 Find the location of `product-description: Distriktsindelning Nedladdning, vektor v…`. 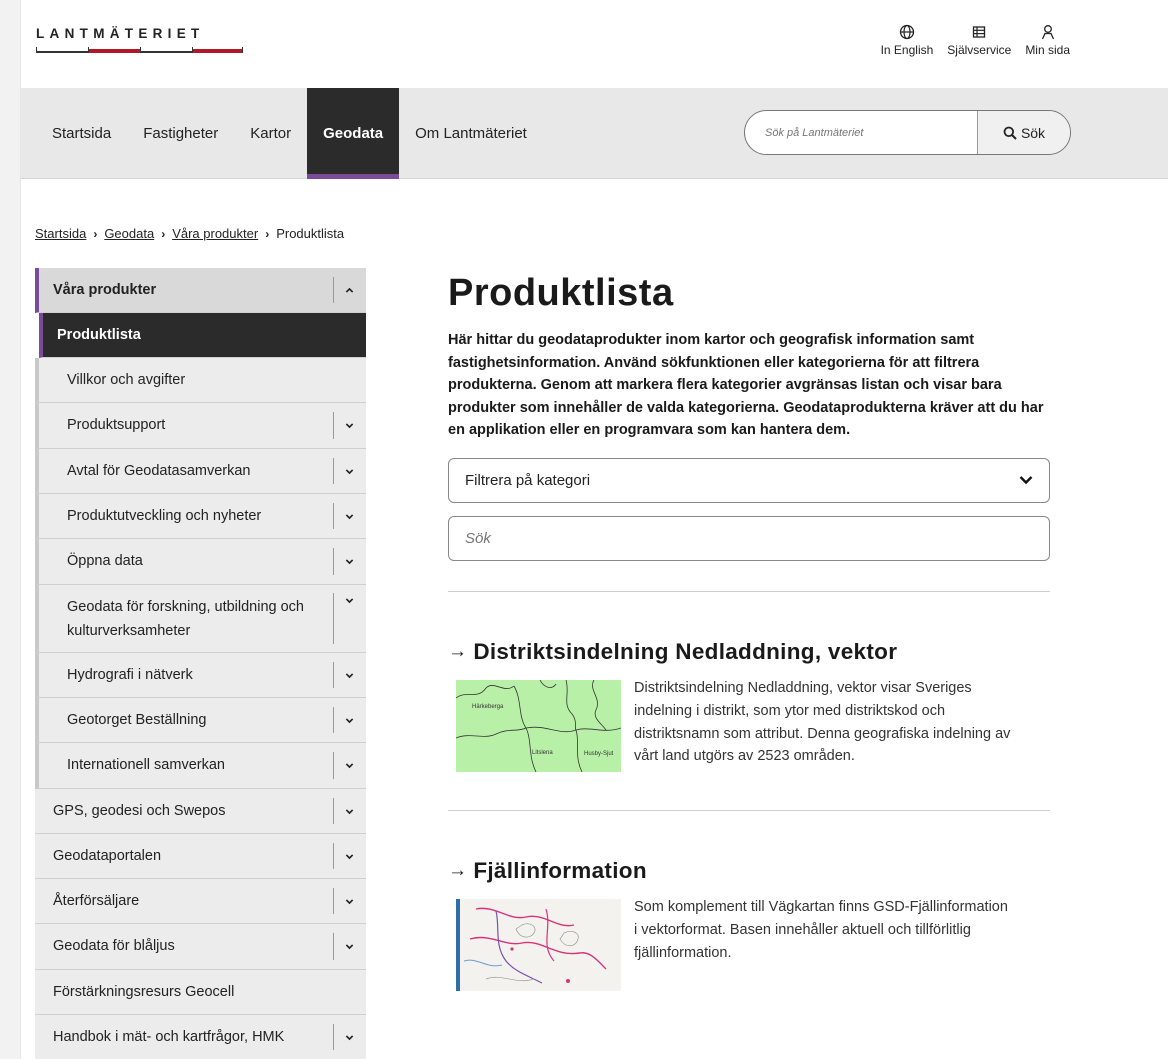

product-description: Distriktsindelning Nedladdning, vektor v… is located at coordinates (822, 722).